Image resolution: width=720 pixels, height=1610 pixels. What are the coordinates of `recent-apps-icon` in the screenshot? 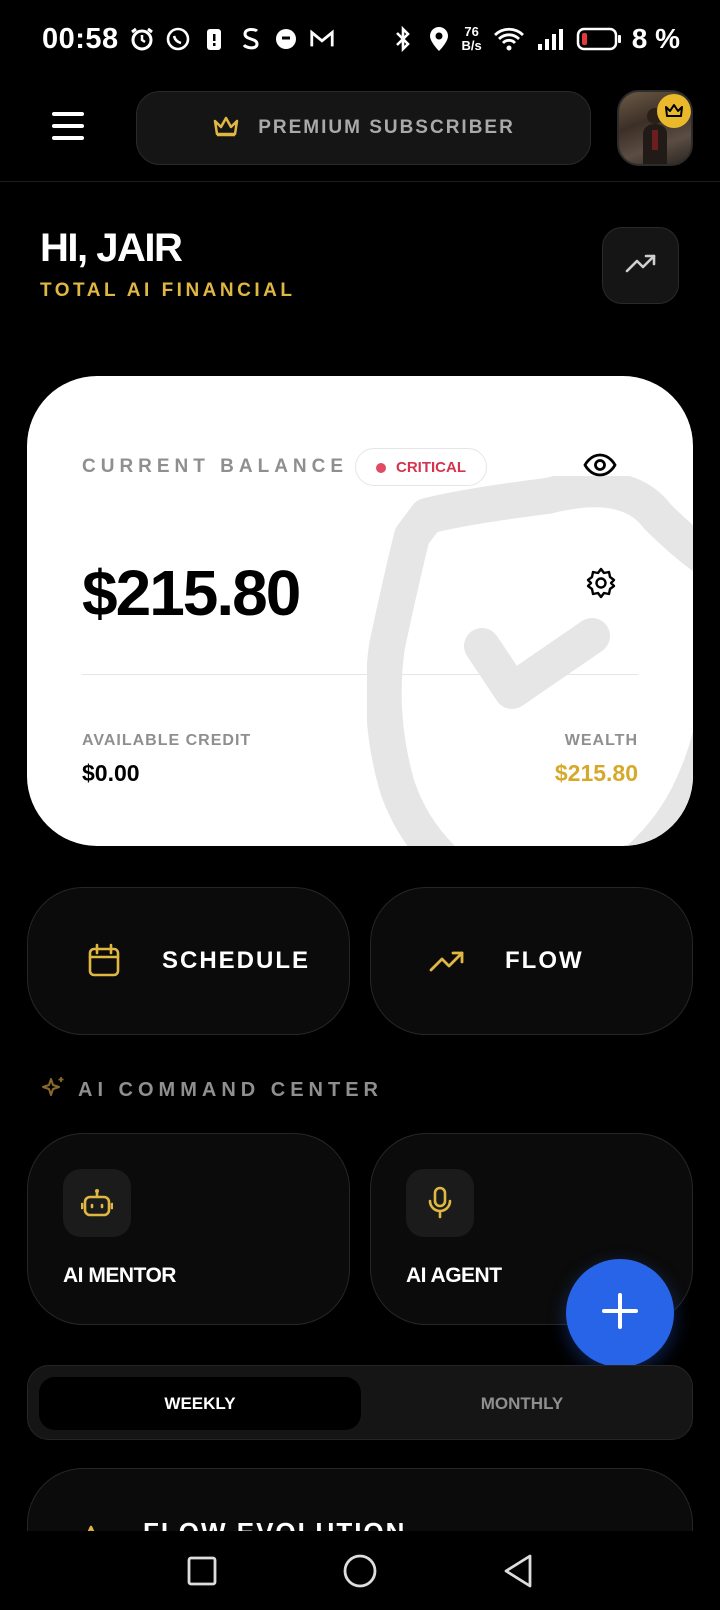 It's located at (202, 1571).